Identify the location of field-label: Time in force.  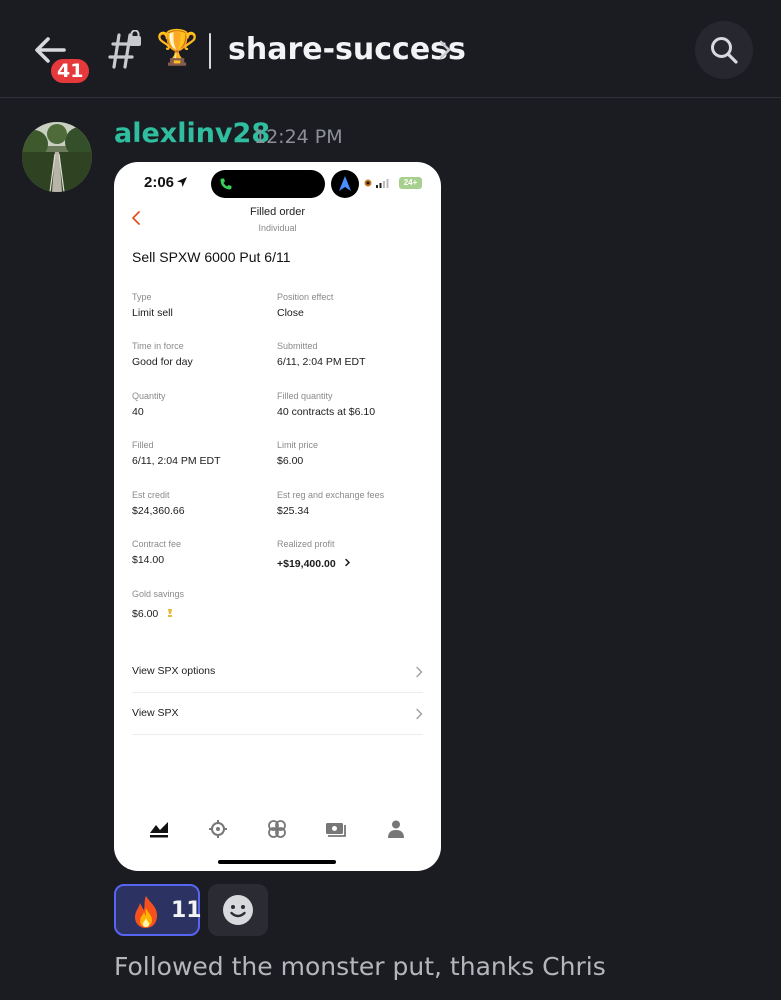
(158, 346).